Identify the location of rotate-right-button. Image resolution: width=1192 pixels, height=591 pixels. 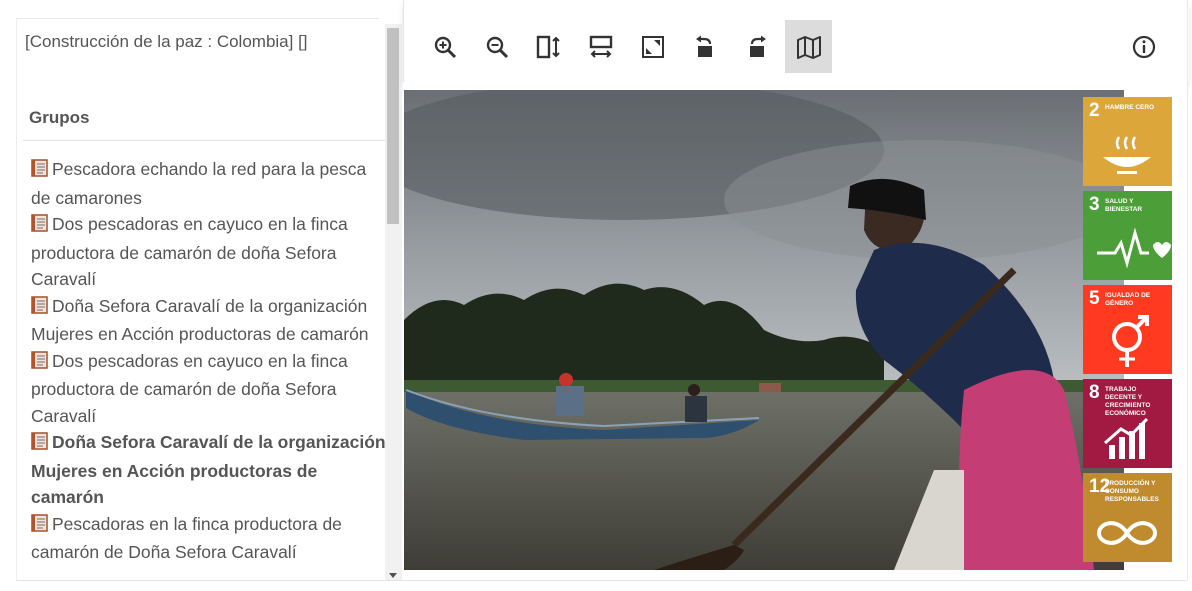
(756, 46).